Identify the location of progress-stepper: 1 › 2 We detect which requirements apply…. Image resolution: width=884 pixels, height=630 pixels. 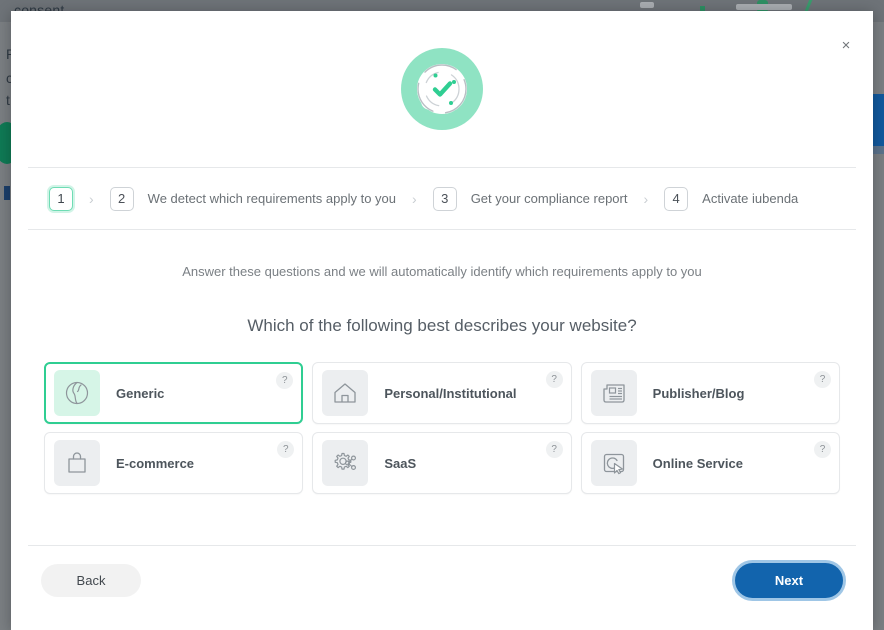
(442, 198).